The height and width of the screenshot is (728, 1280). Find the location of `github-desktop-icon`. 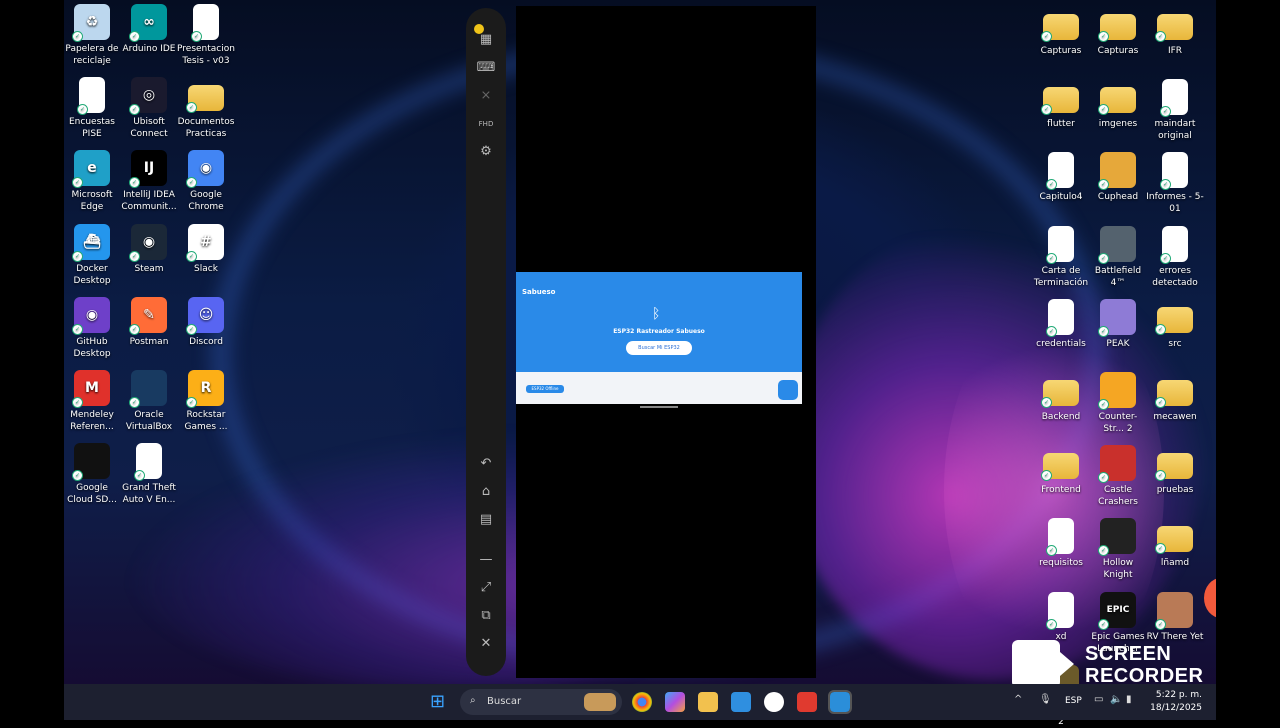

github-desktop-icon is located at coordinates (774, 702).